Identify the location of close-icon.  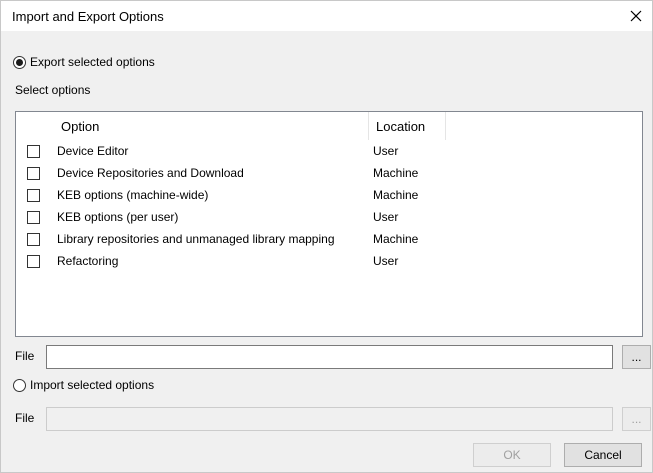
(636, 16).